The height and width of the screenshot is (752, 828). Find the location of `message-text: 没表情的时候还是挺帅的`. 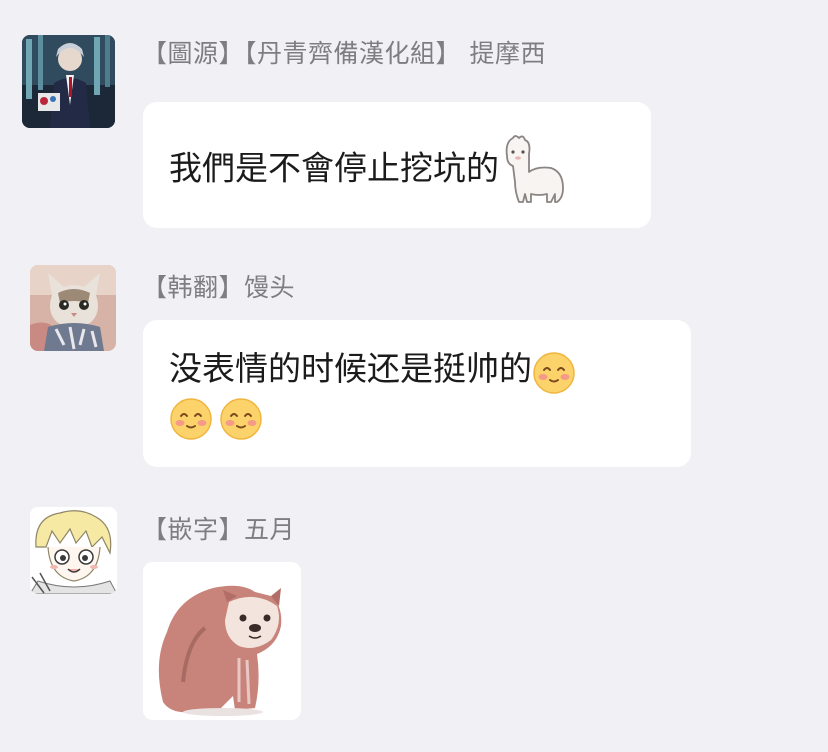

message-text: 没表情的时候还是挺帅的 is located at coordinates (350, 368).